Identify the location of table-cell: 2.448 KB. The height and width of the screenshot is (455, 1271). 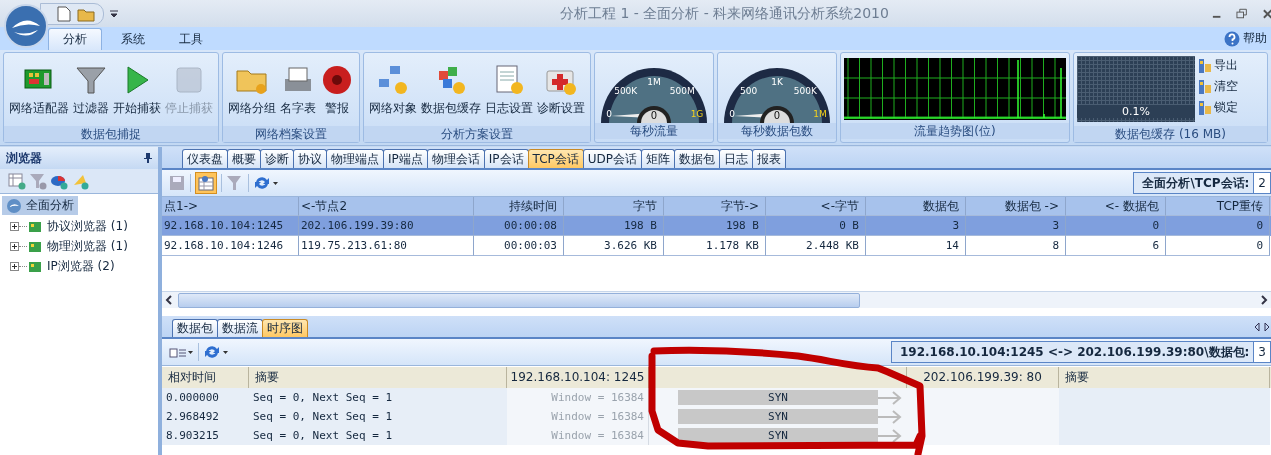
(816, 246).